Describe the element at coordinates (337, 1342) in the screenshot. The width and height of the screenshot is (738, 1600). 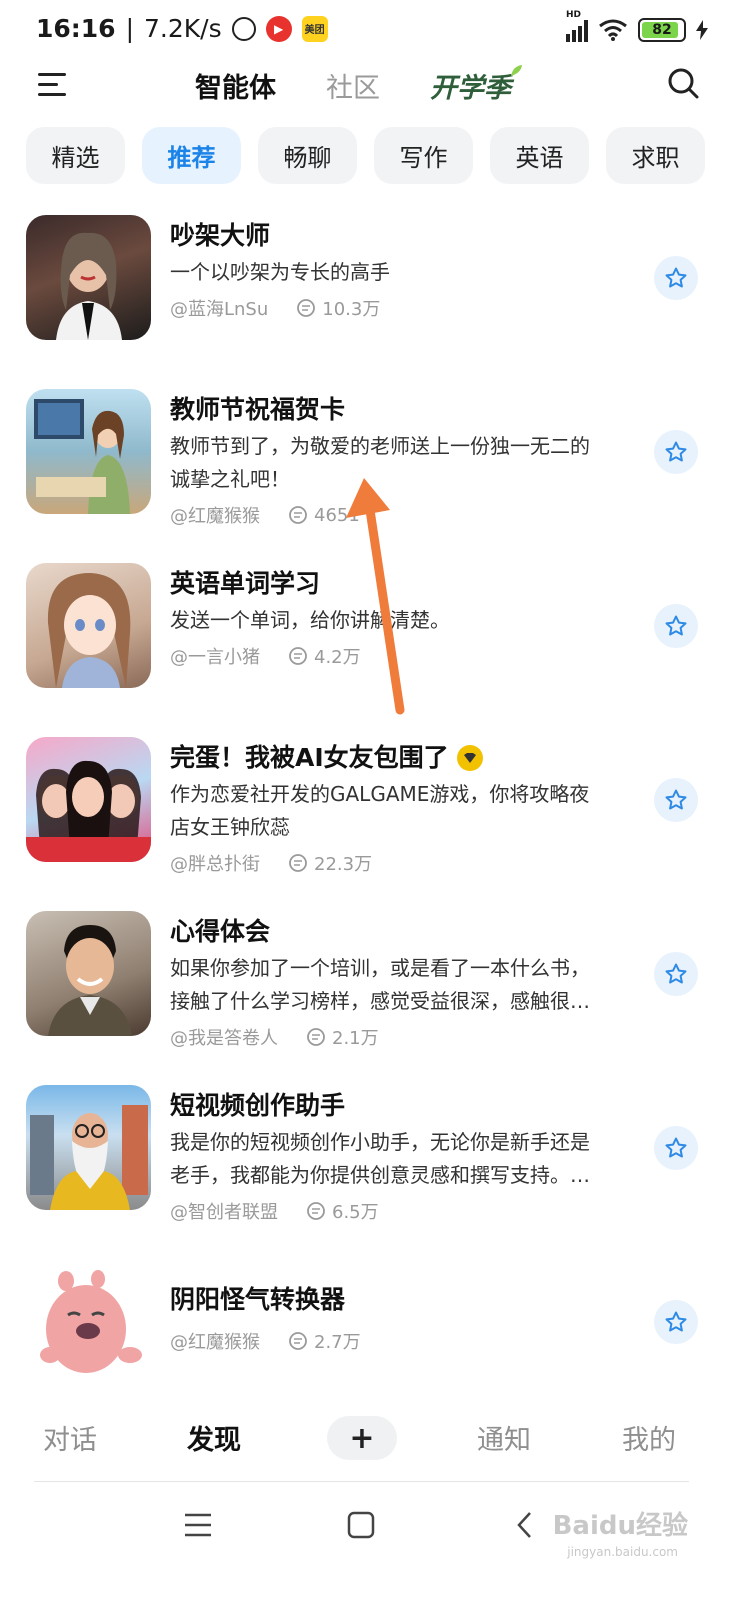
I see `item-count: 2.7万` at that location.